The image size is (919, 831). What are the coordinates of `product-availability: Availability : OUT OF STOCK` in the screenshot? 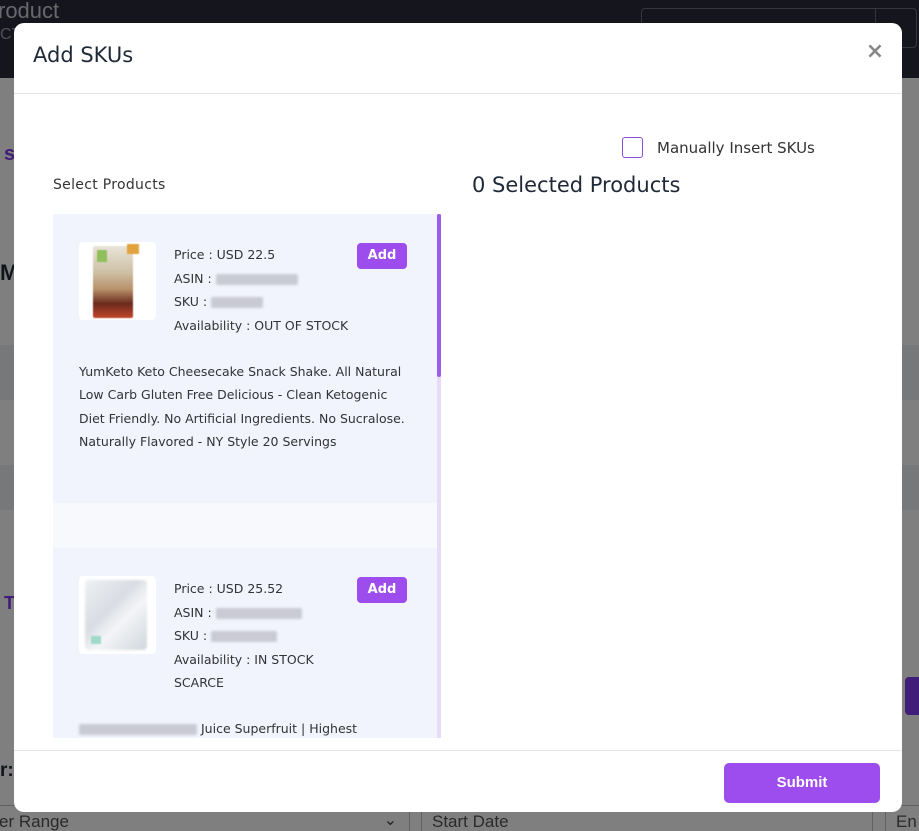 It's located at (261, 325).